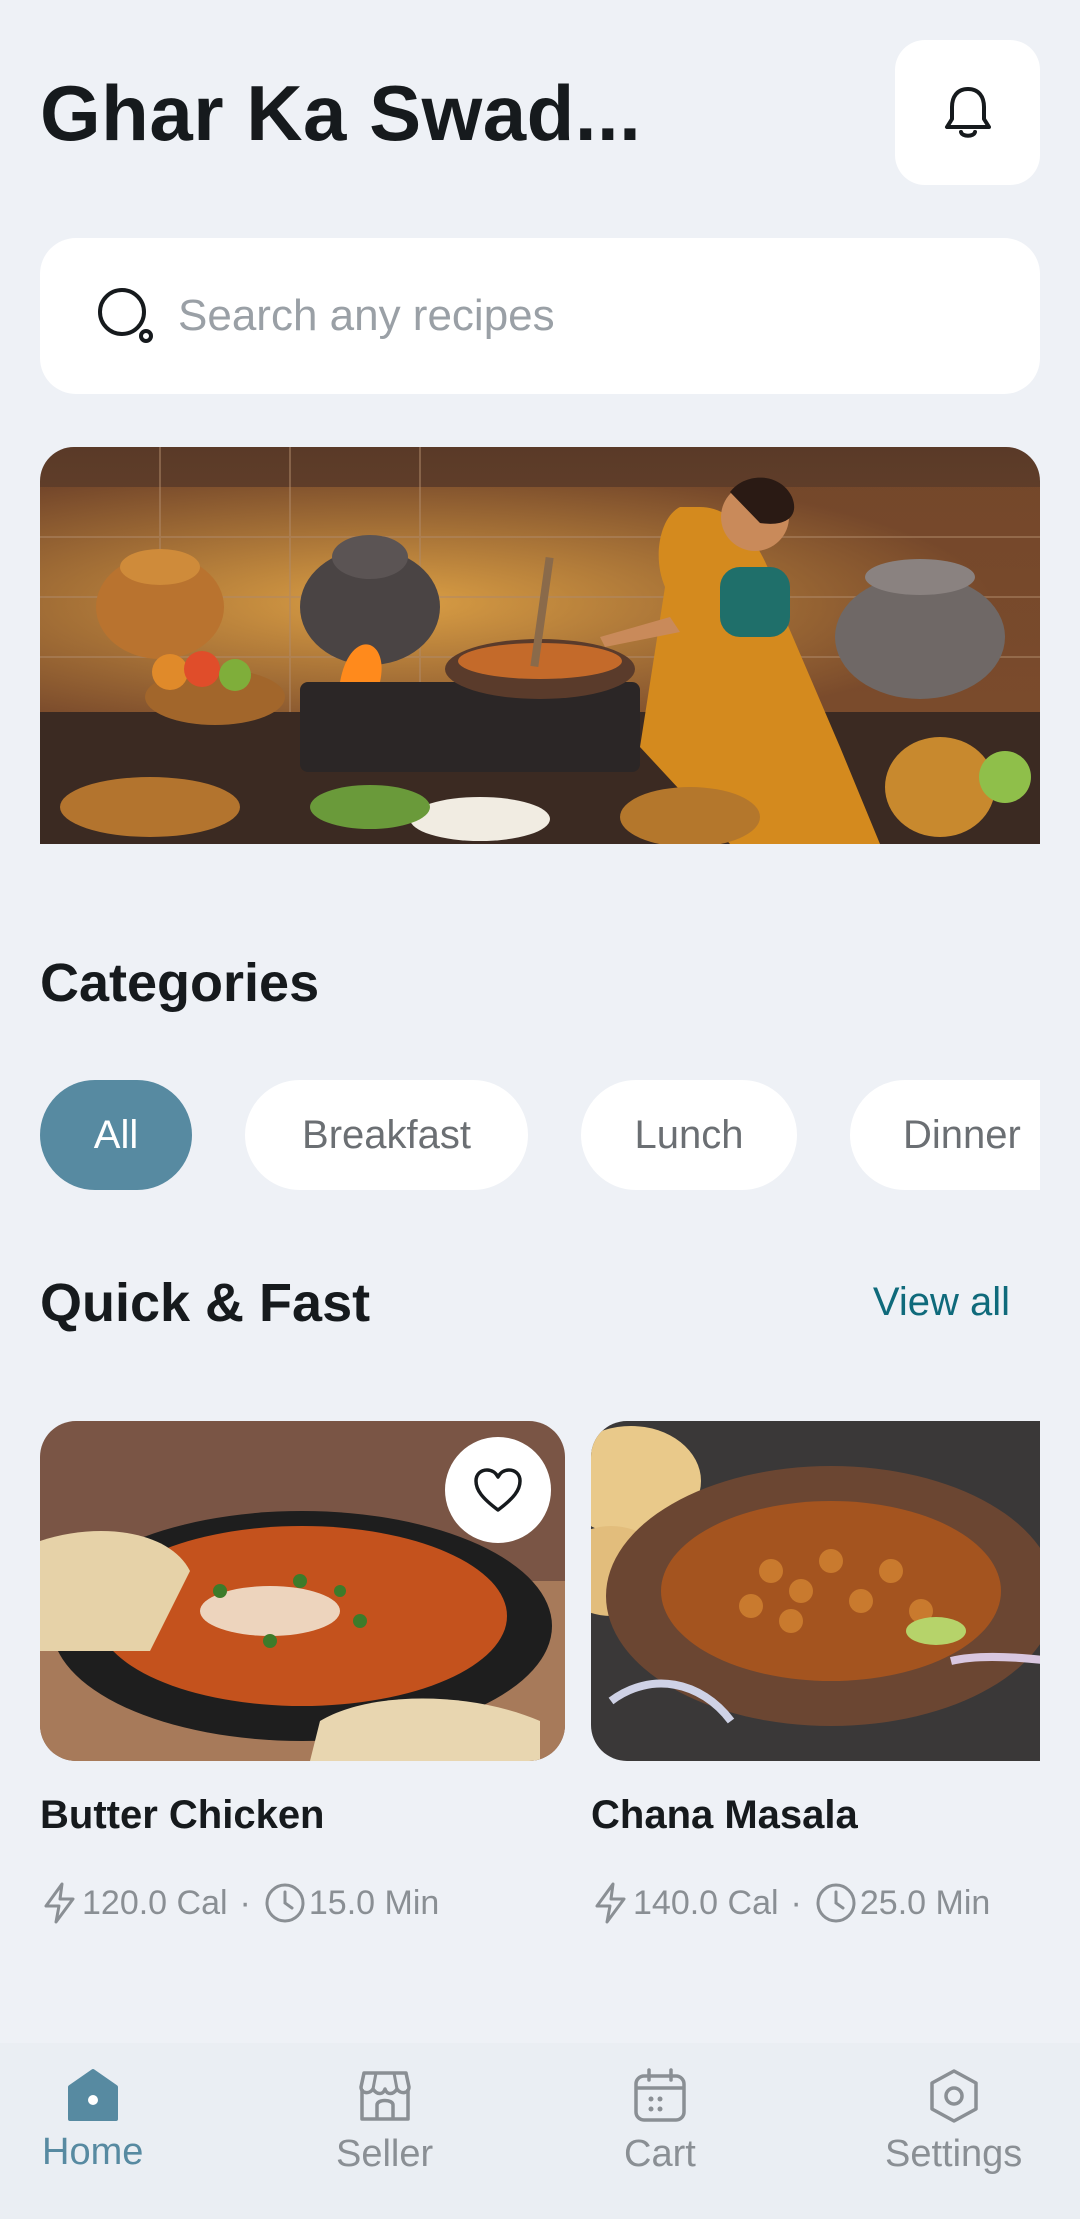 This screenshot has width=1080, height=2219. What do you see at coordinates (385, 2154) in the screenshot?
I see `nav-seller-label: Seller` at bounding box center [385, 2154].